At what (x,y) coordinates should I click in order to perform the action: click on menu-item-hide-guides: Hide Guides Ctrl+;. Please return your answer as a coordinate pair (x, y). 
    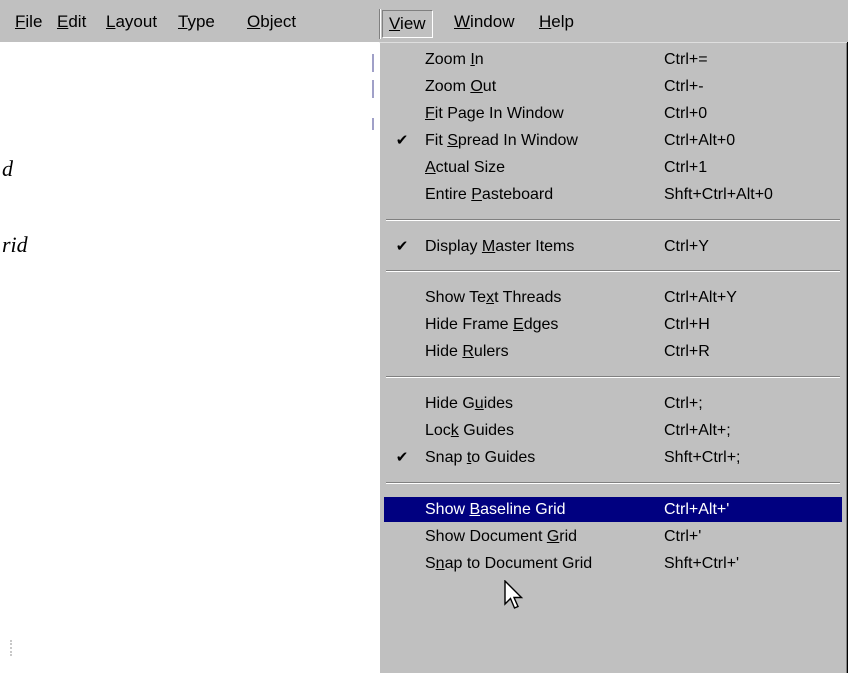
    Looking at the image, I should click on (613, 403).